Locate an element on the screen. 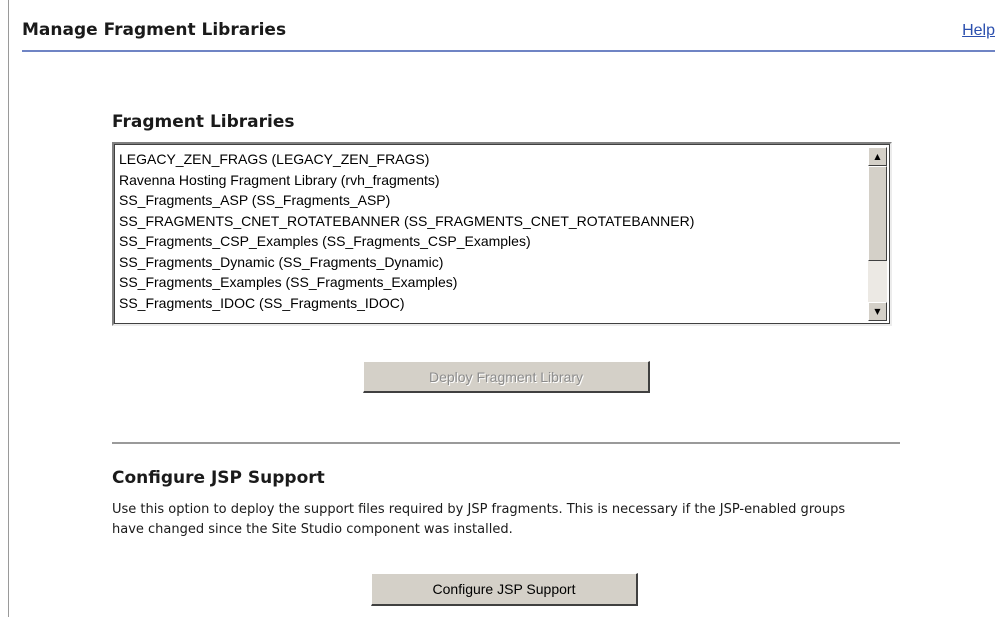 The image size is (995, 617). scroll-down-button: ▼ is located at coordinates (877, 311).